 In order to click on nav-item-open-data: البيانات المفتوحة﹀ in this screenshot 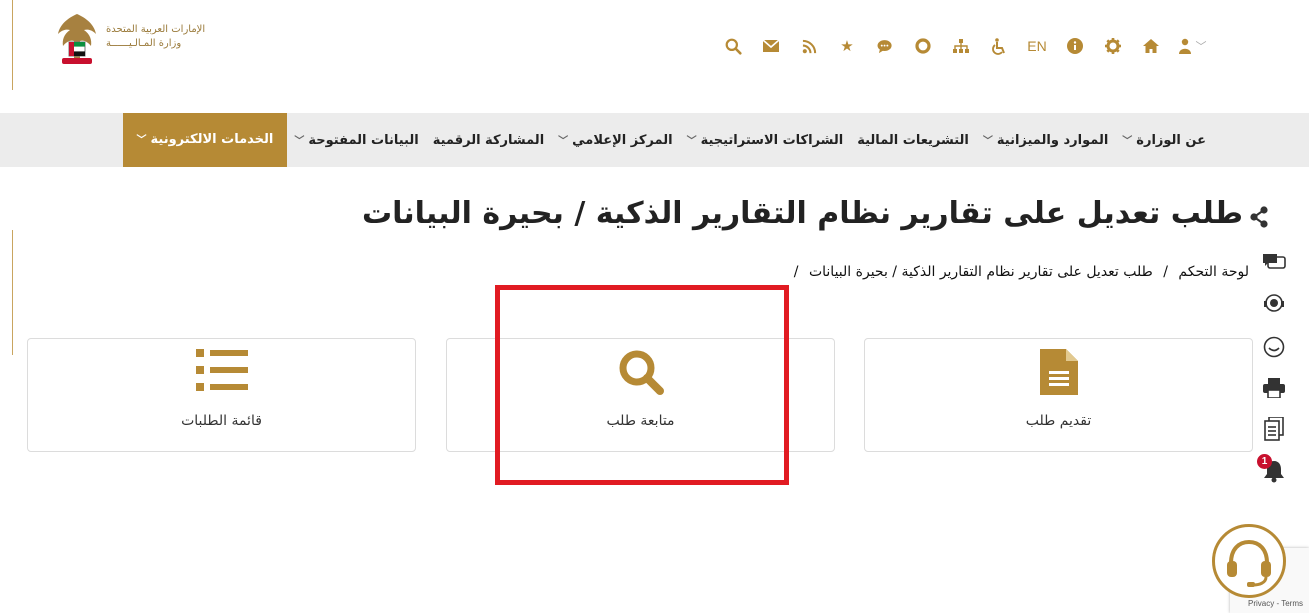, I will do `click(356, 140)`.